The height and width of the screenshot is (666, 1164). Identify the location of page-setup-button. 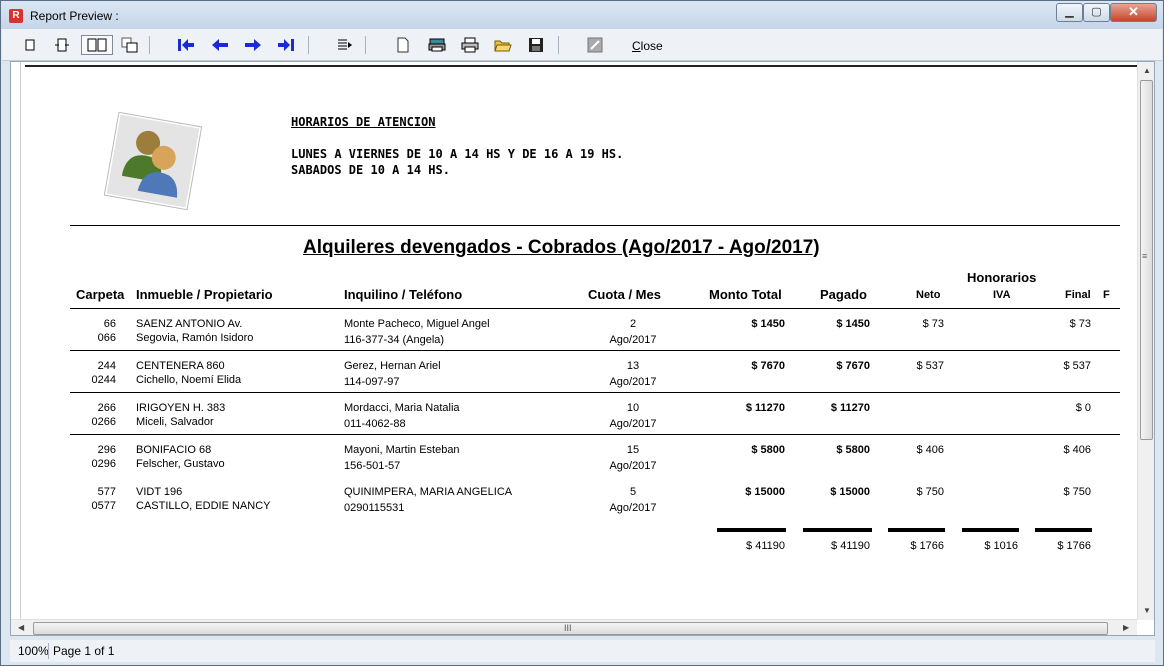
(403, 45).